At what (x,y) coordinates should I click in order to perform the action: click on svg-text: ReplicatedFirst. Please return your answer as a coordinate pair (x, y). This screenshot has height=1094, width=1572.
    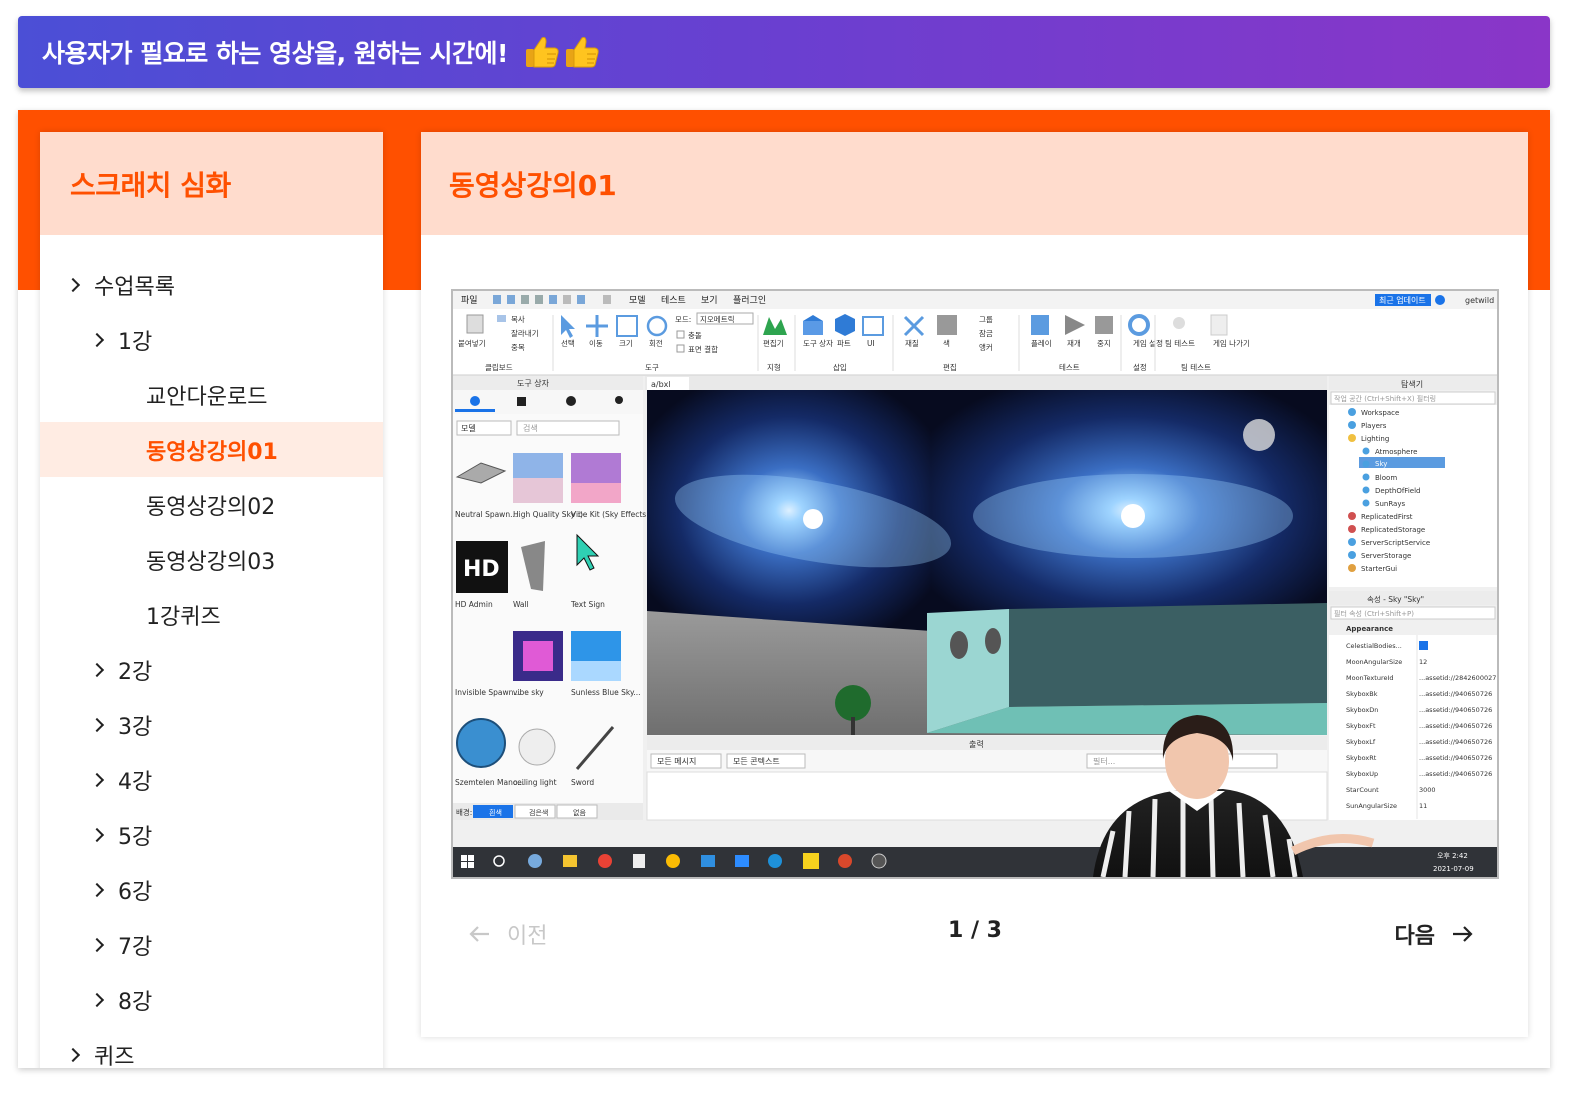
    Looking at the image, I should click on (1387, 517).